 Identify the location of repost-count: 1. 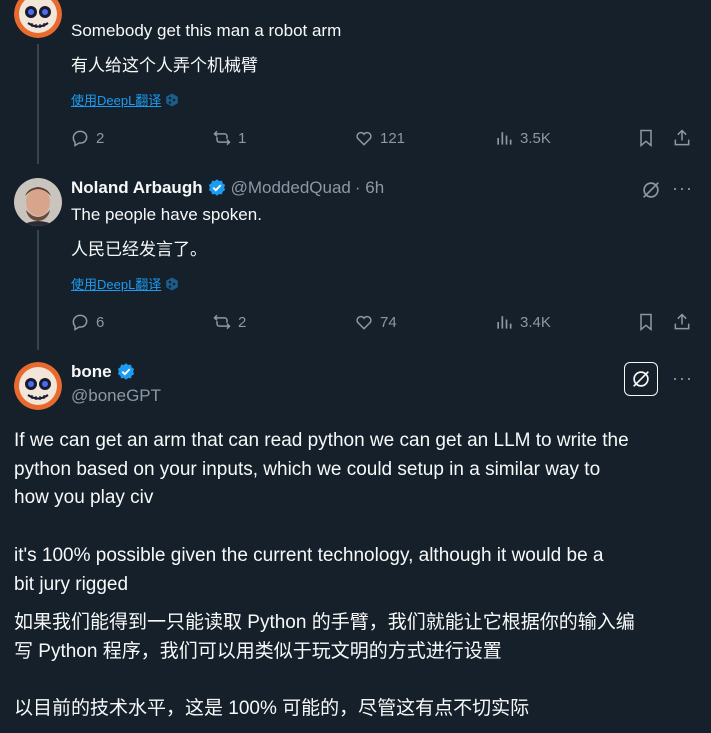
(242, 138).